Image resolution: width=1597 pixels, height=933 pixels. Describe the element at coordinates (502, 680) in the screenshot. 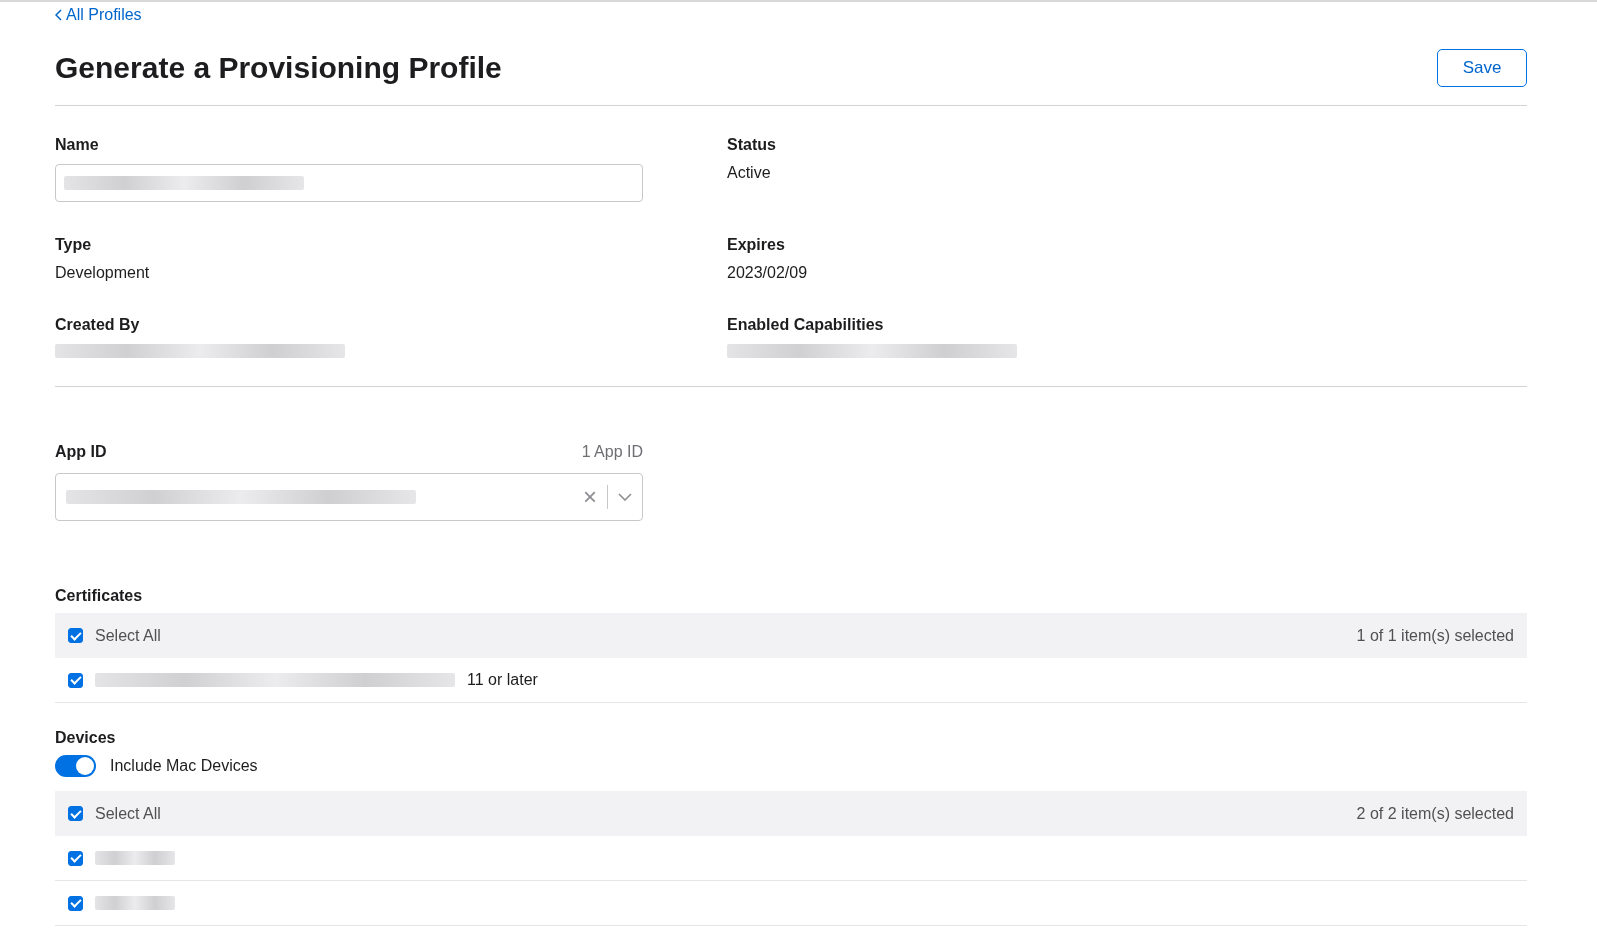

I see `certificate-label: 11 or later` at that location.